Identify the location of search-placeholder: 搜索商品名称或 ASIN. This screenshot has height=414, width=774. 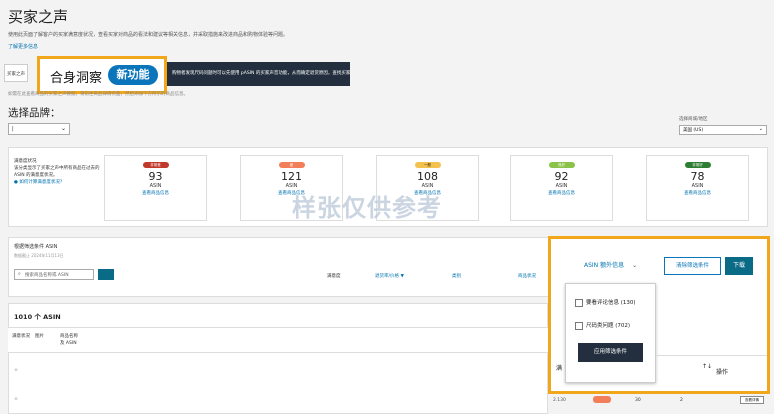
(47, 275).